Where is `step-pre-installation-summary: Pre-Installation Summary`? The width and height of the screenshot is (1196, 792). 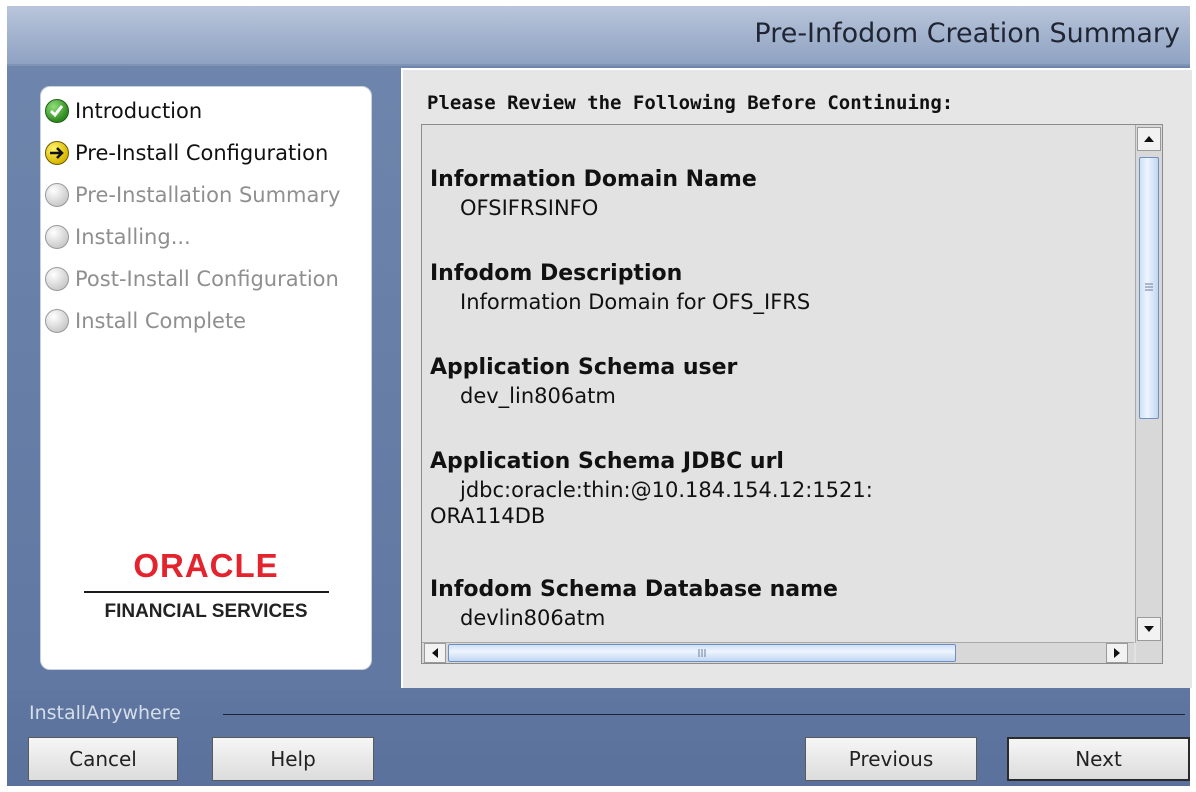 step-pre-installation-summary: Pre-Installation Summary is located at coordinates (192, 195).